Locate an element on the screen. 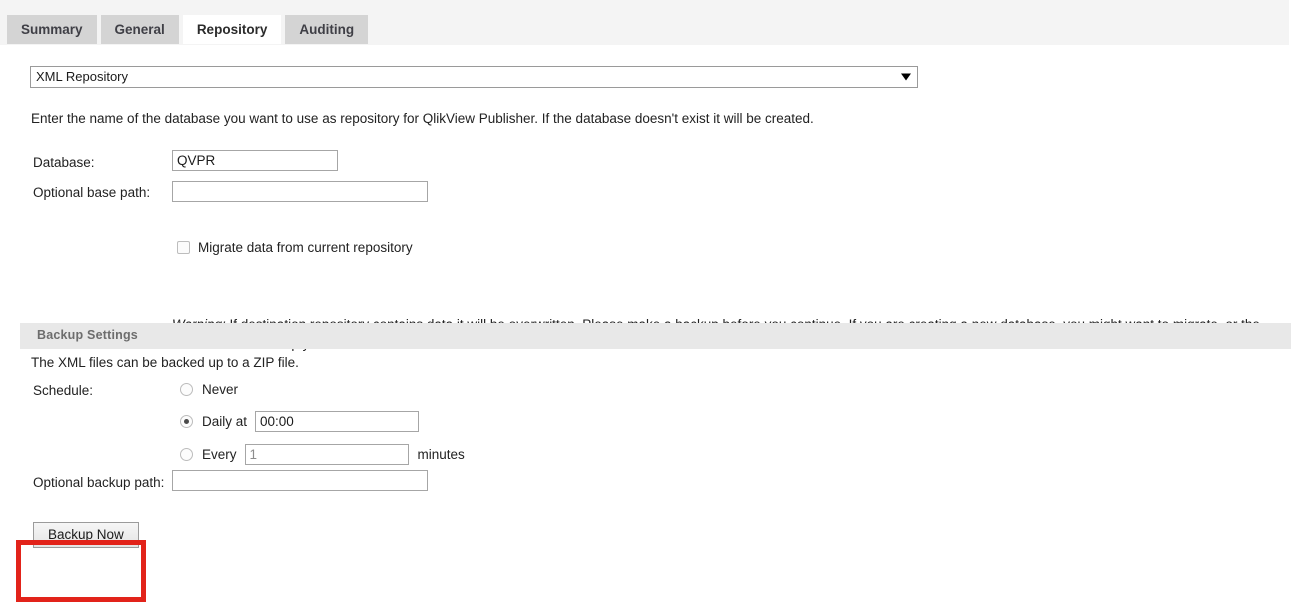 The width and height of the screenshot is (1291, 602). schedule-label: Schedule: is located at coordinates (63, 390).